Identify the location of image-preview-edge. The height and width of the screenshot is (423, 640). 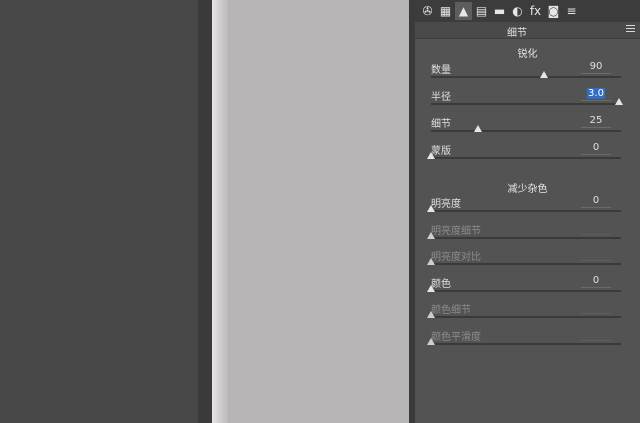
(220, 211).